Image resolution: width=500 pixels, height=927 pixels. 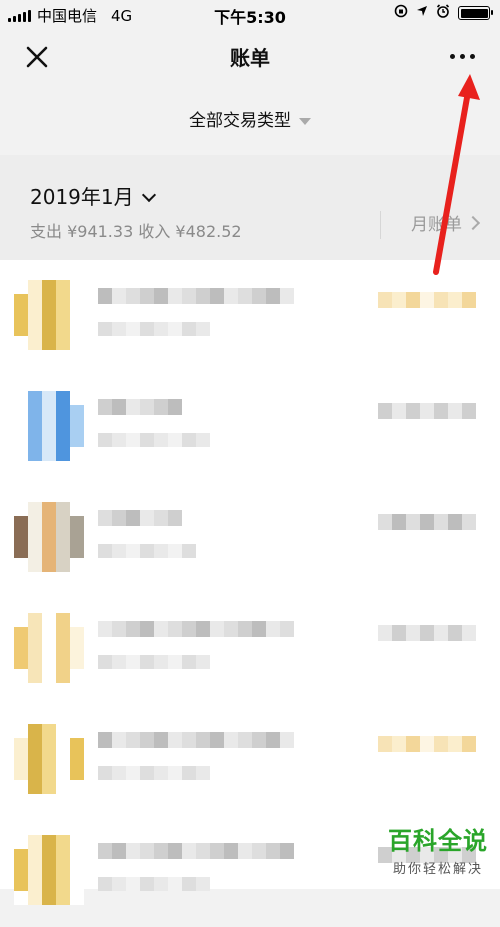 I want to click on location-icon, so click(x=422, y=13).